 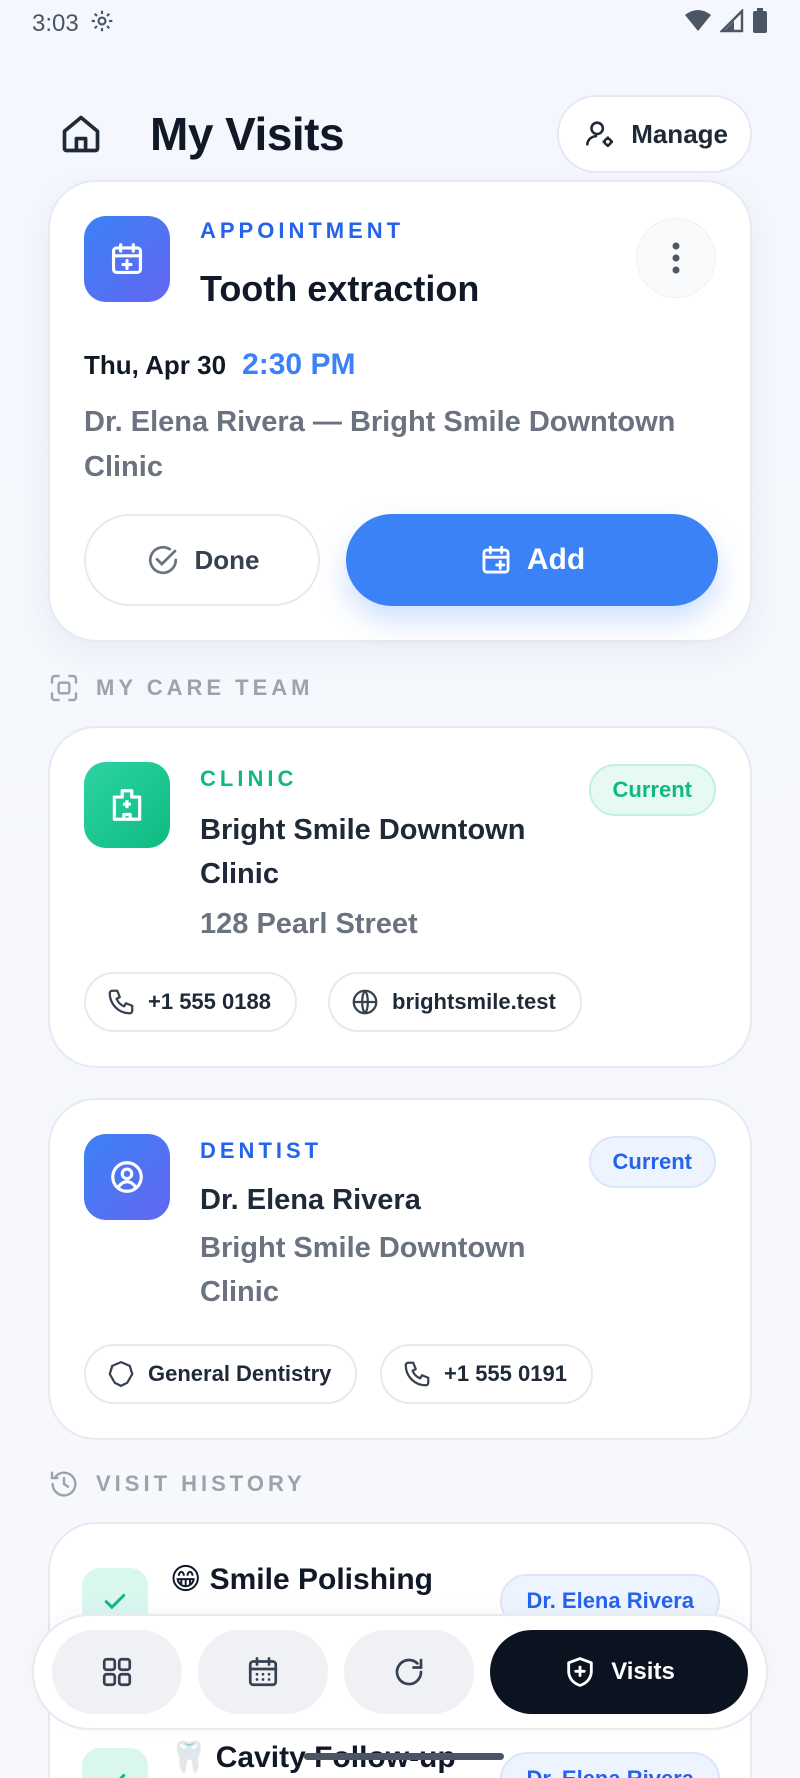 What do you see at coordinates (580, 1672) in the screenshot?
I see `shield-plus-icon` at bounding box center [580, 1672].